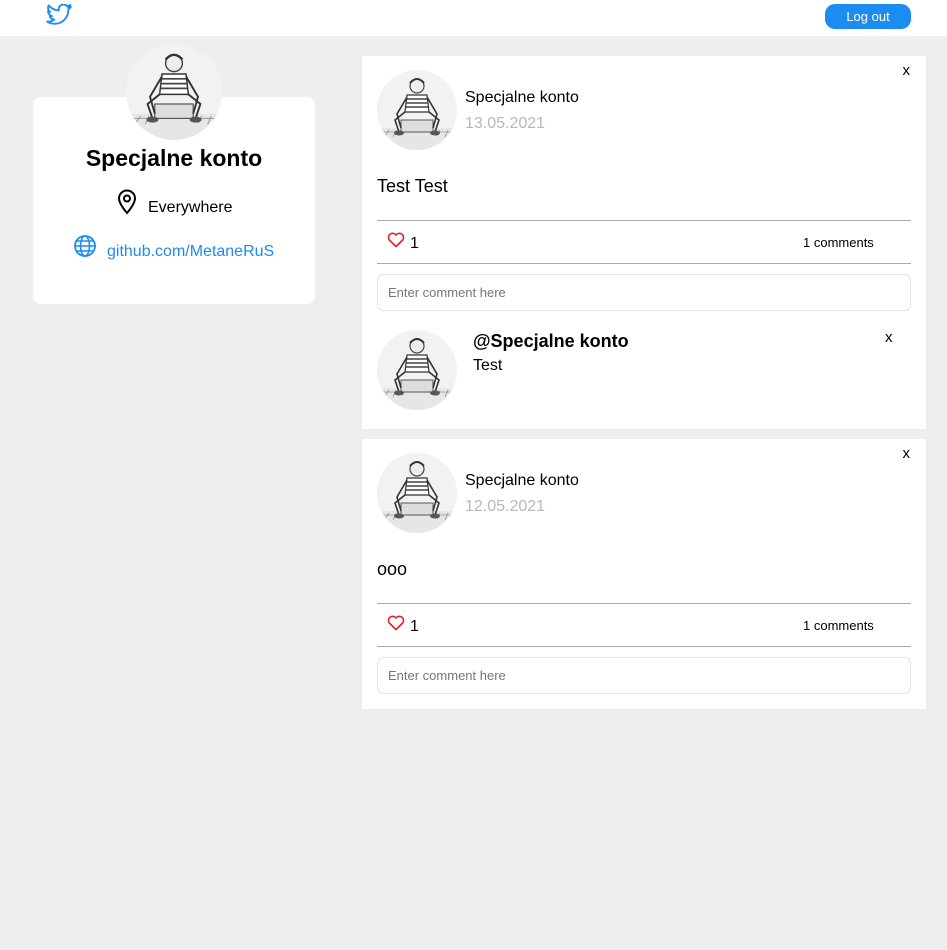  Describe the element at coordinates (85, 246) in the screenshot. I see `globe-icon` at that location.